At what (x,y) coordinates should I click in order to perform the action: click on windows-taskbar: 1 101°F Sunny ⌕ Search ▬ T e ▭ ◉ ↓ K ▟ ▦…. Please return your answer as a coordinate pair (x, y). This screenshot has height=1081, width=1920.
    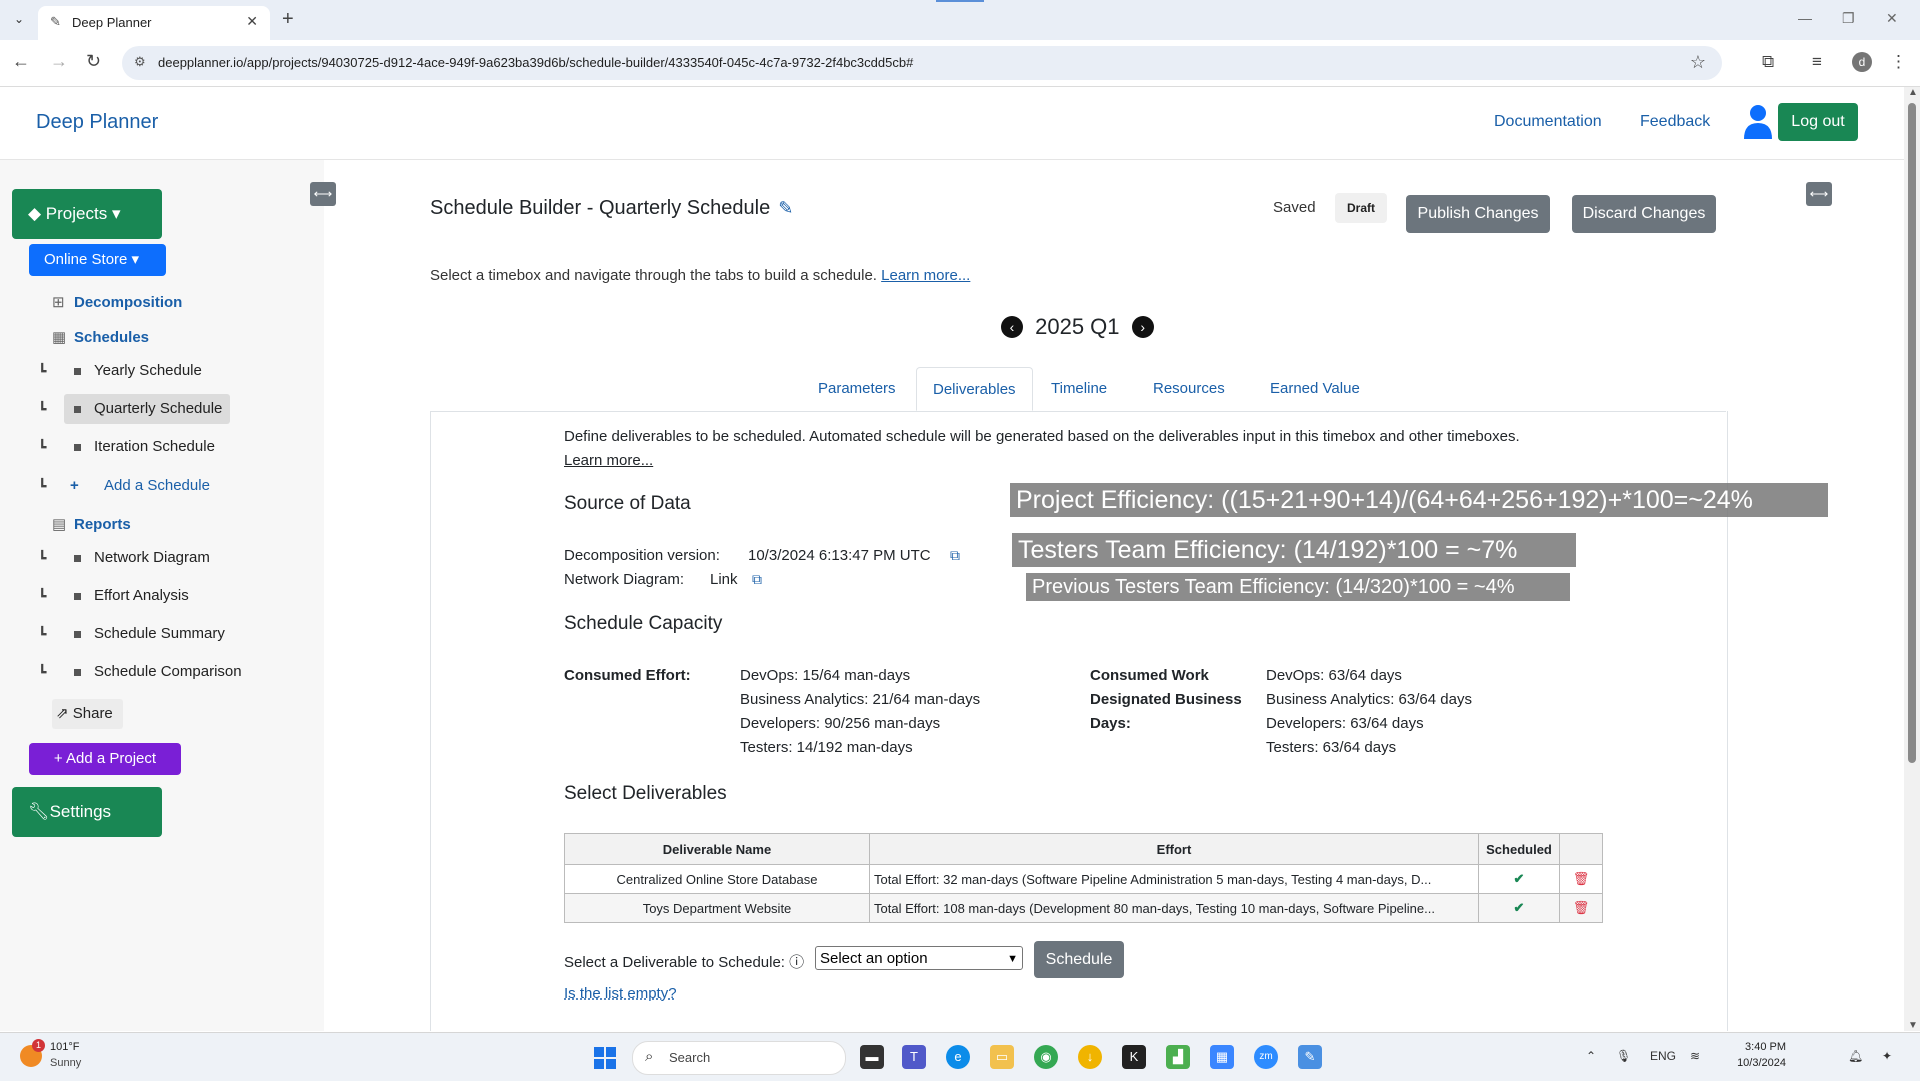
    Looking at the image, I should click on (960, 1056).